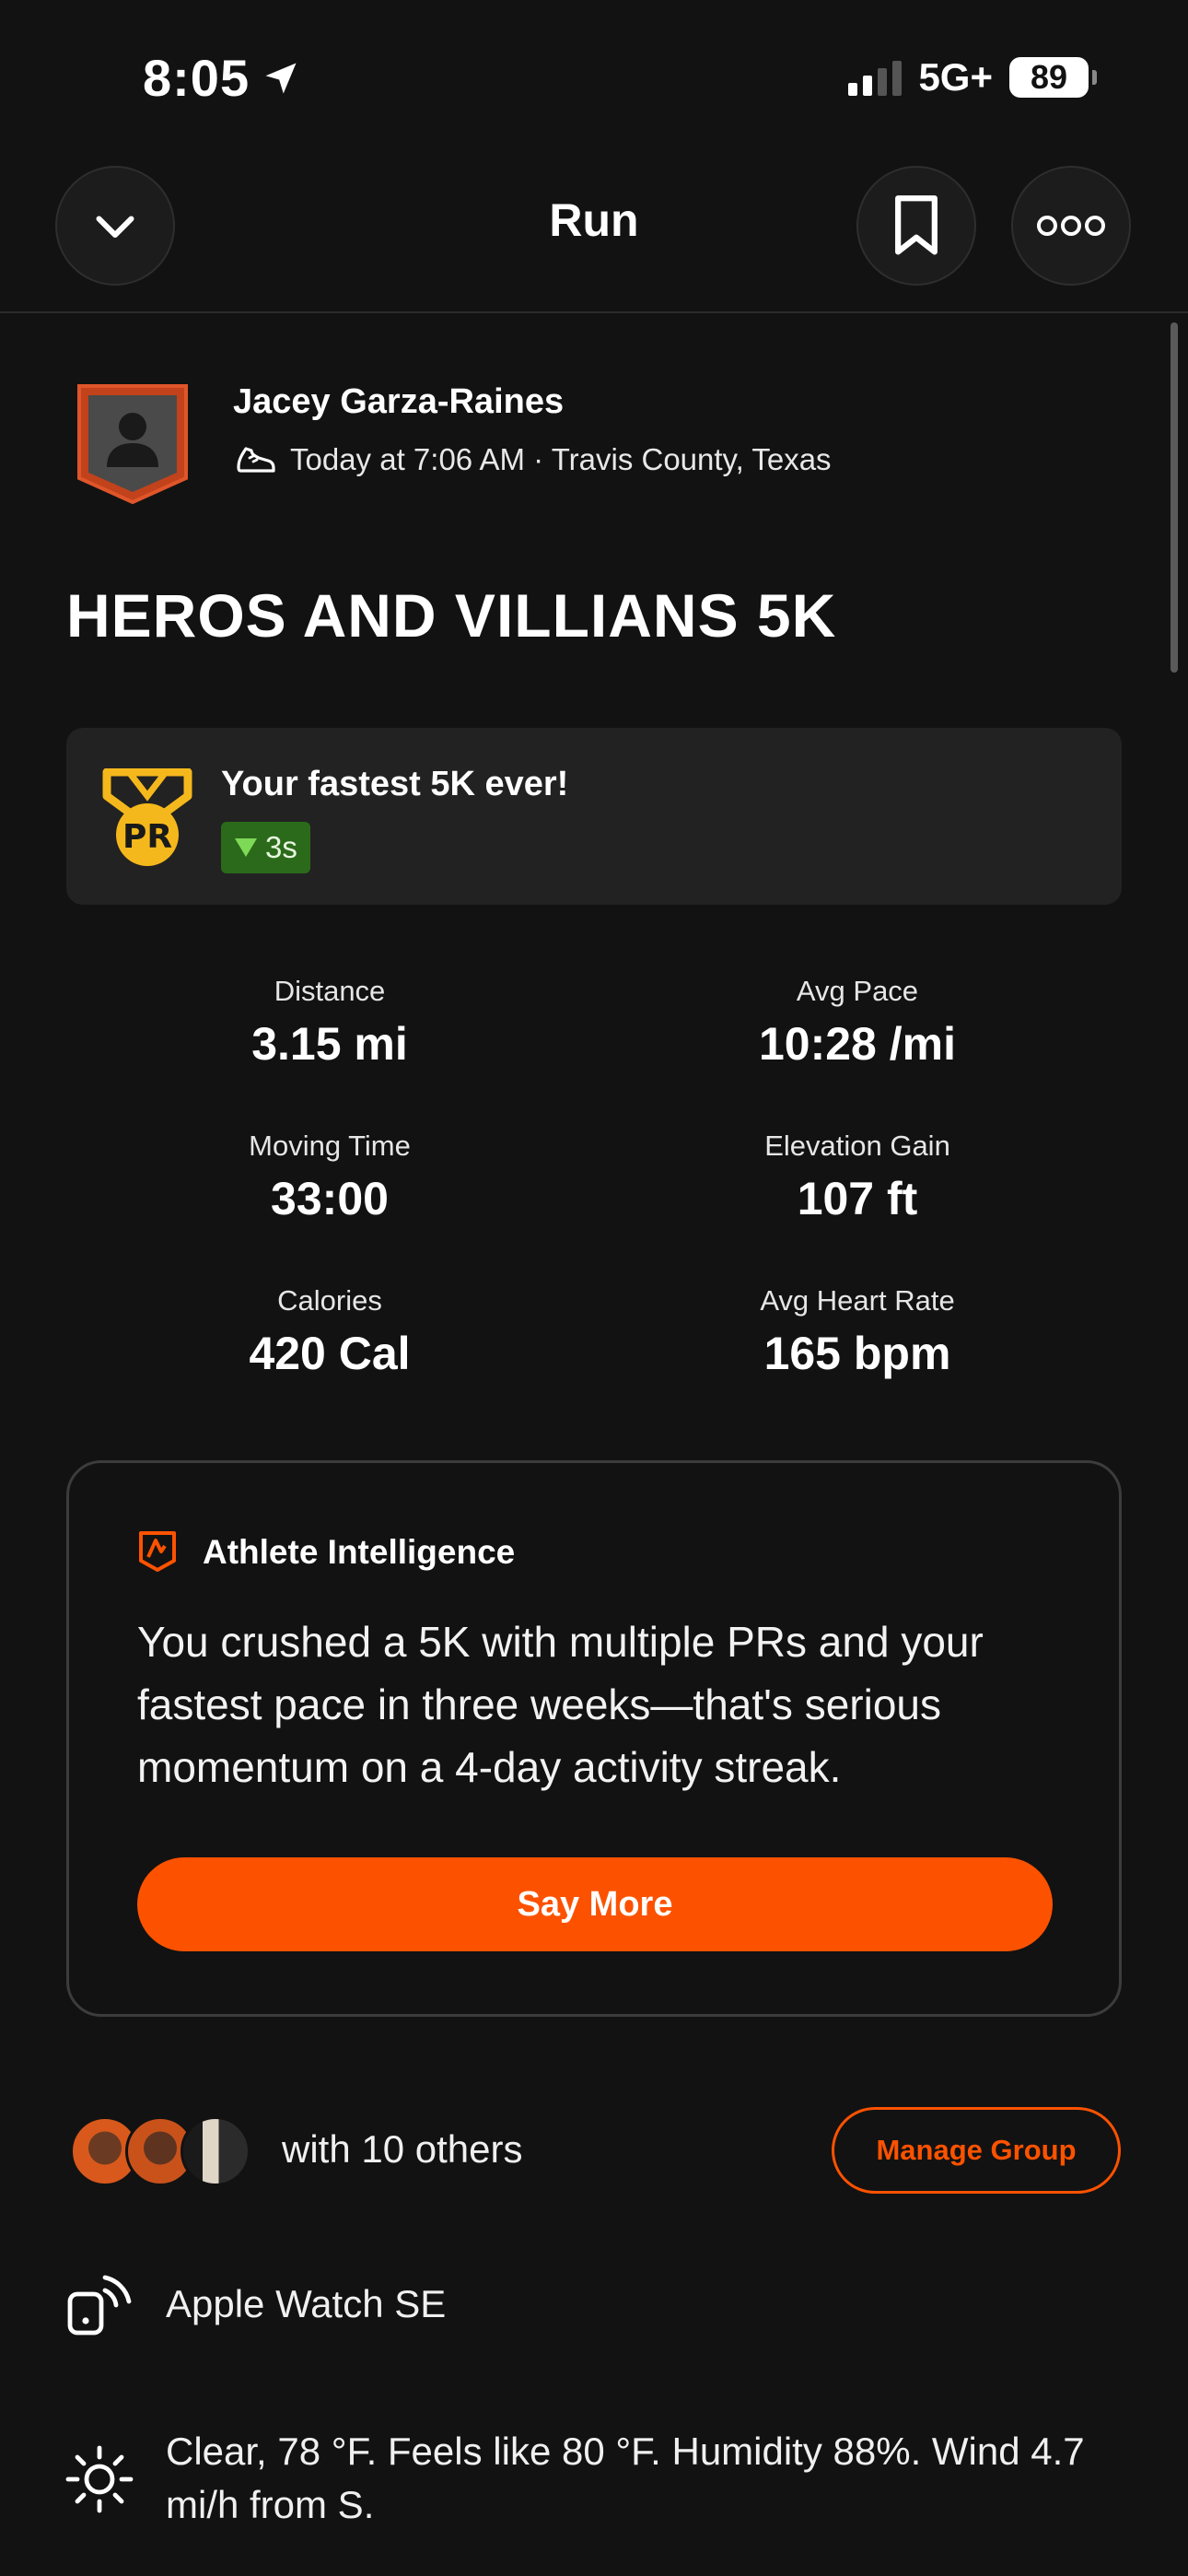  I want to click on status-time-group: 8:05, so click(222, 78).